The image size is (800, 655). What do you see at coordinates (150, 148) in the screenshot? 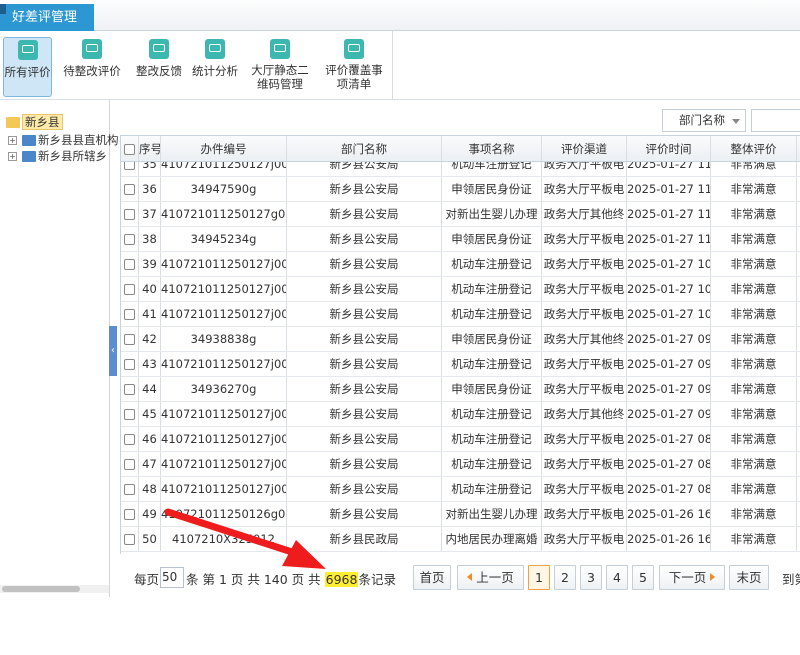
I see `col-header-index: 序号` at bounding box center [150, 148].